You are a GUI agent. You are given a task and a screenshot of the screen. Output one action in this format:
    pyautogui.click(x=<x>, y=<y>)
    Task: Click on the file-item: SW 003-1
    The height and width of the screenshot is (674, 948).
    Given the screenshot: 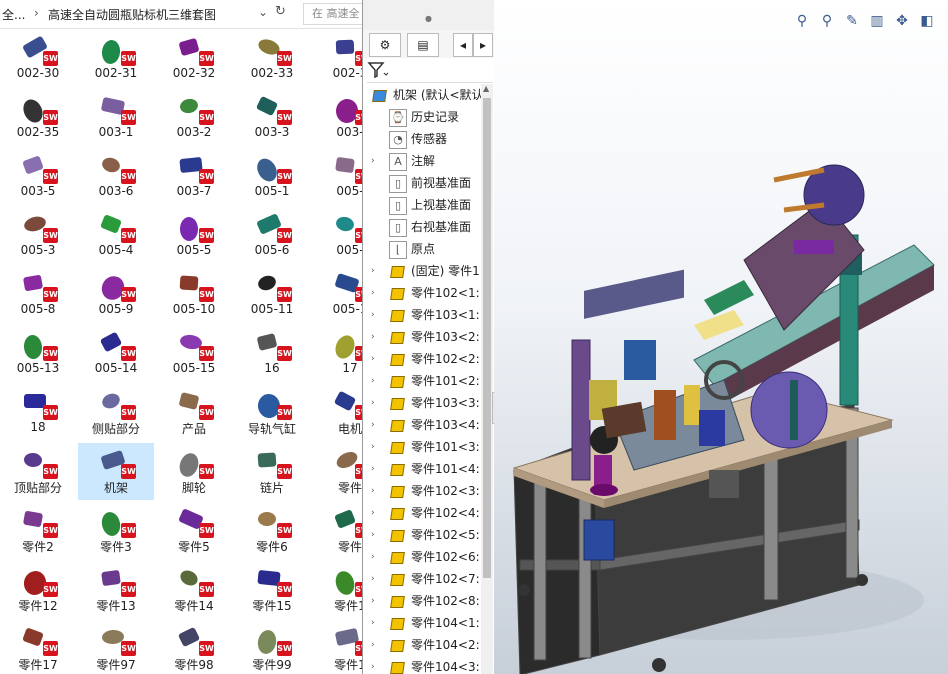 What is the action you would take?
    pyautogui.click(x=116, y=117)
    